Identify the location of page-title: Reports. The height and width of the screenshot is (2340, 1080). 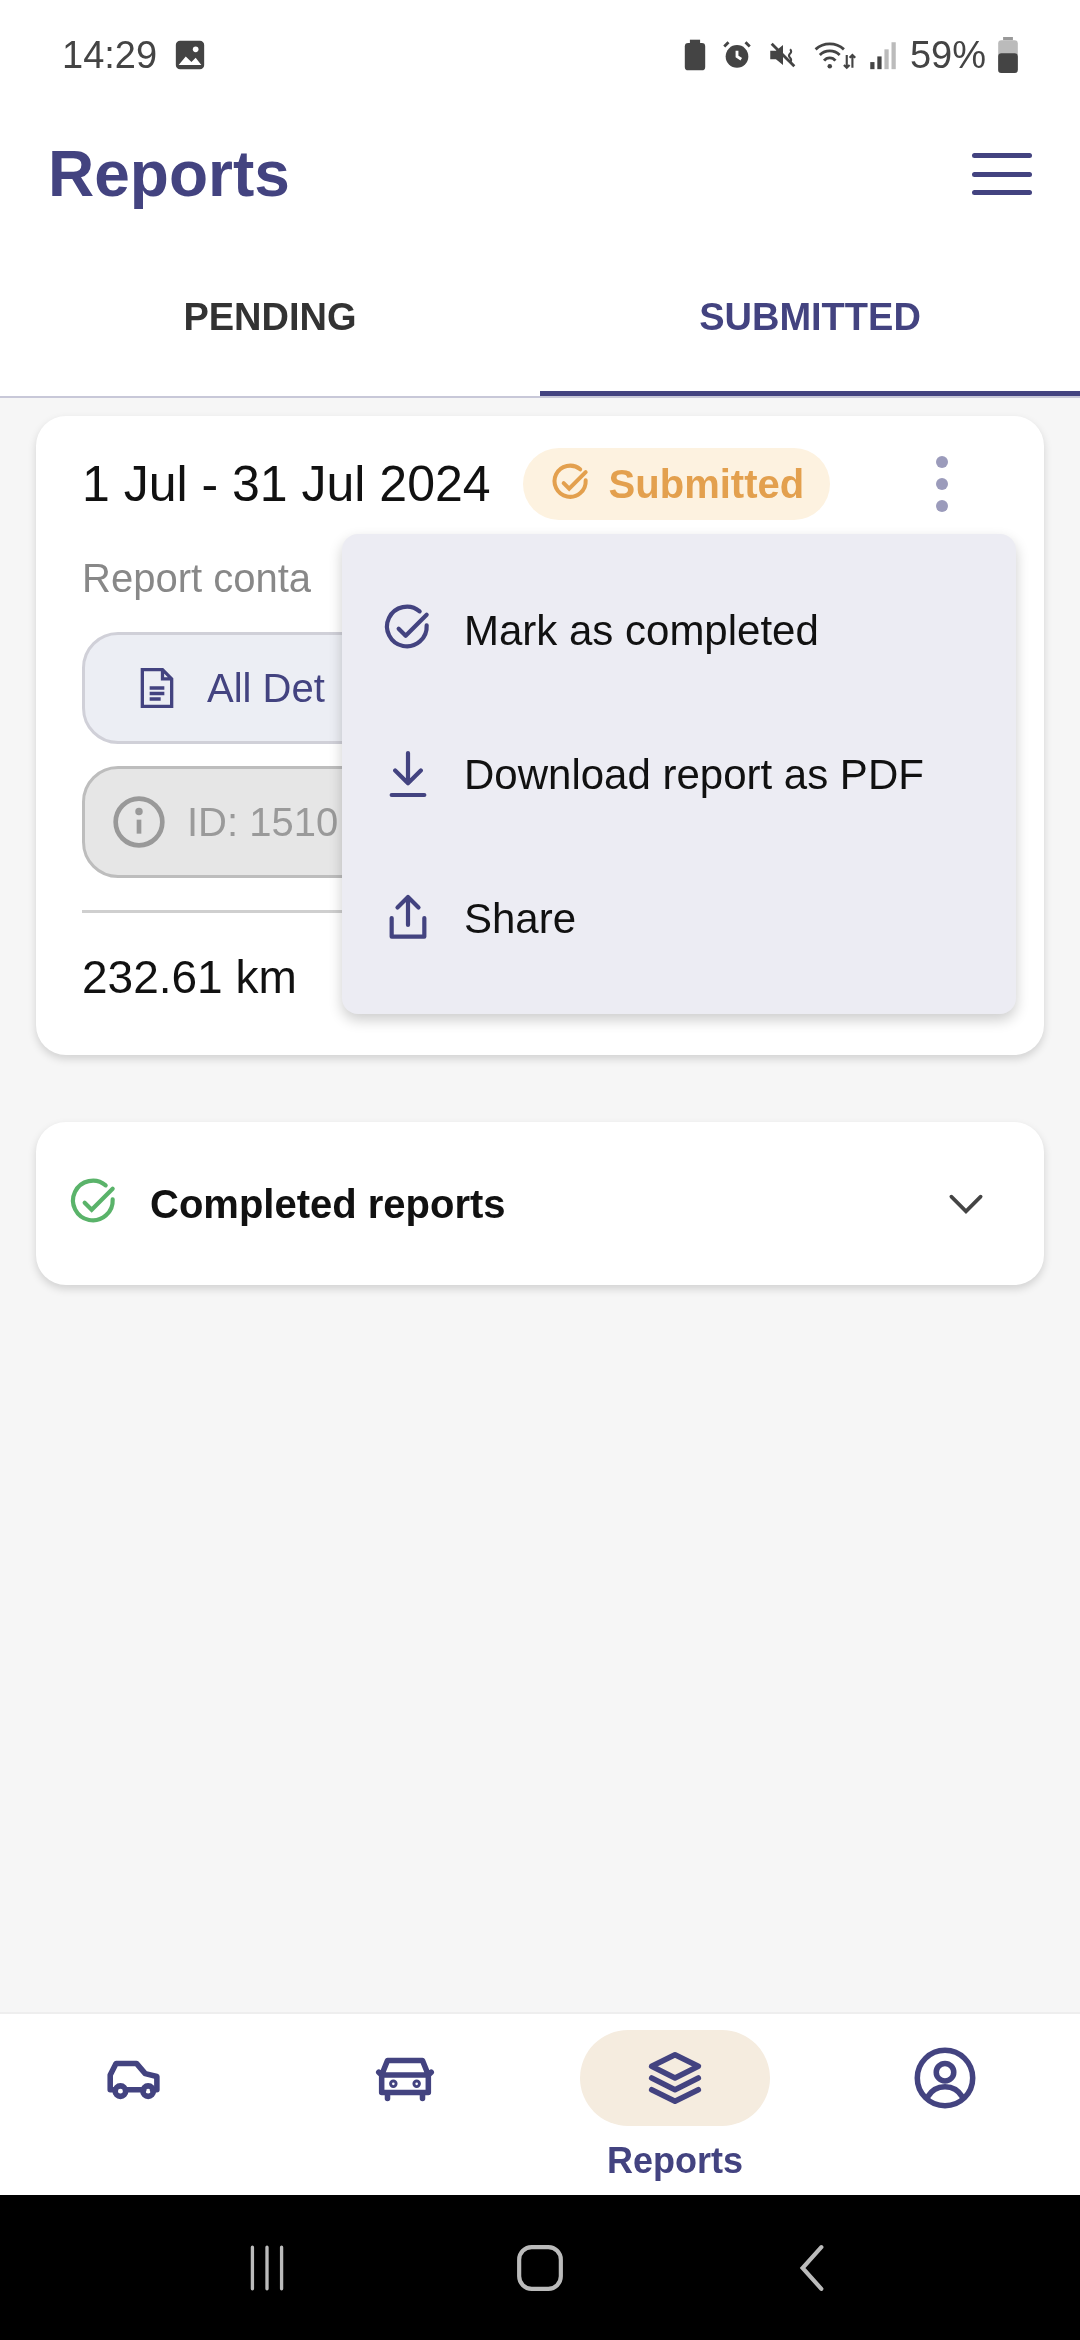
(169, 174).